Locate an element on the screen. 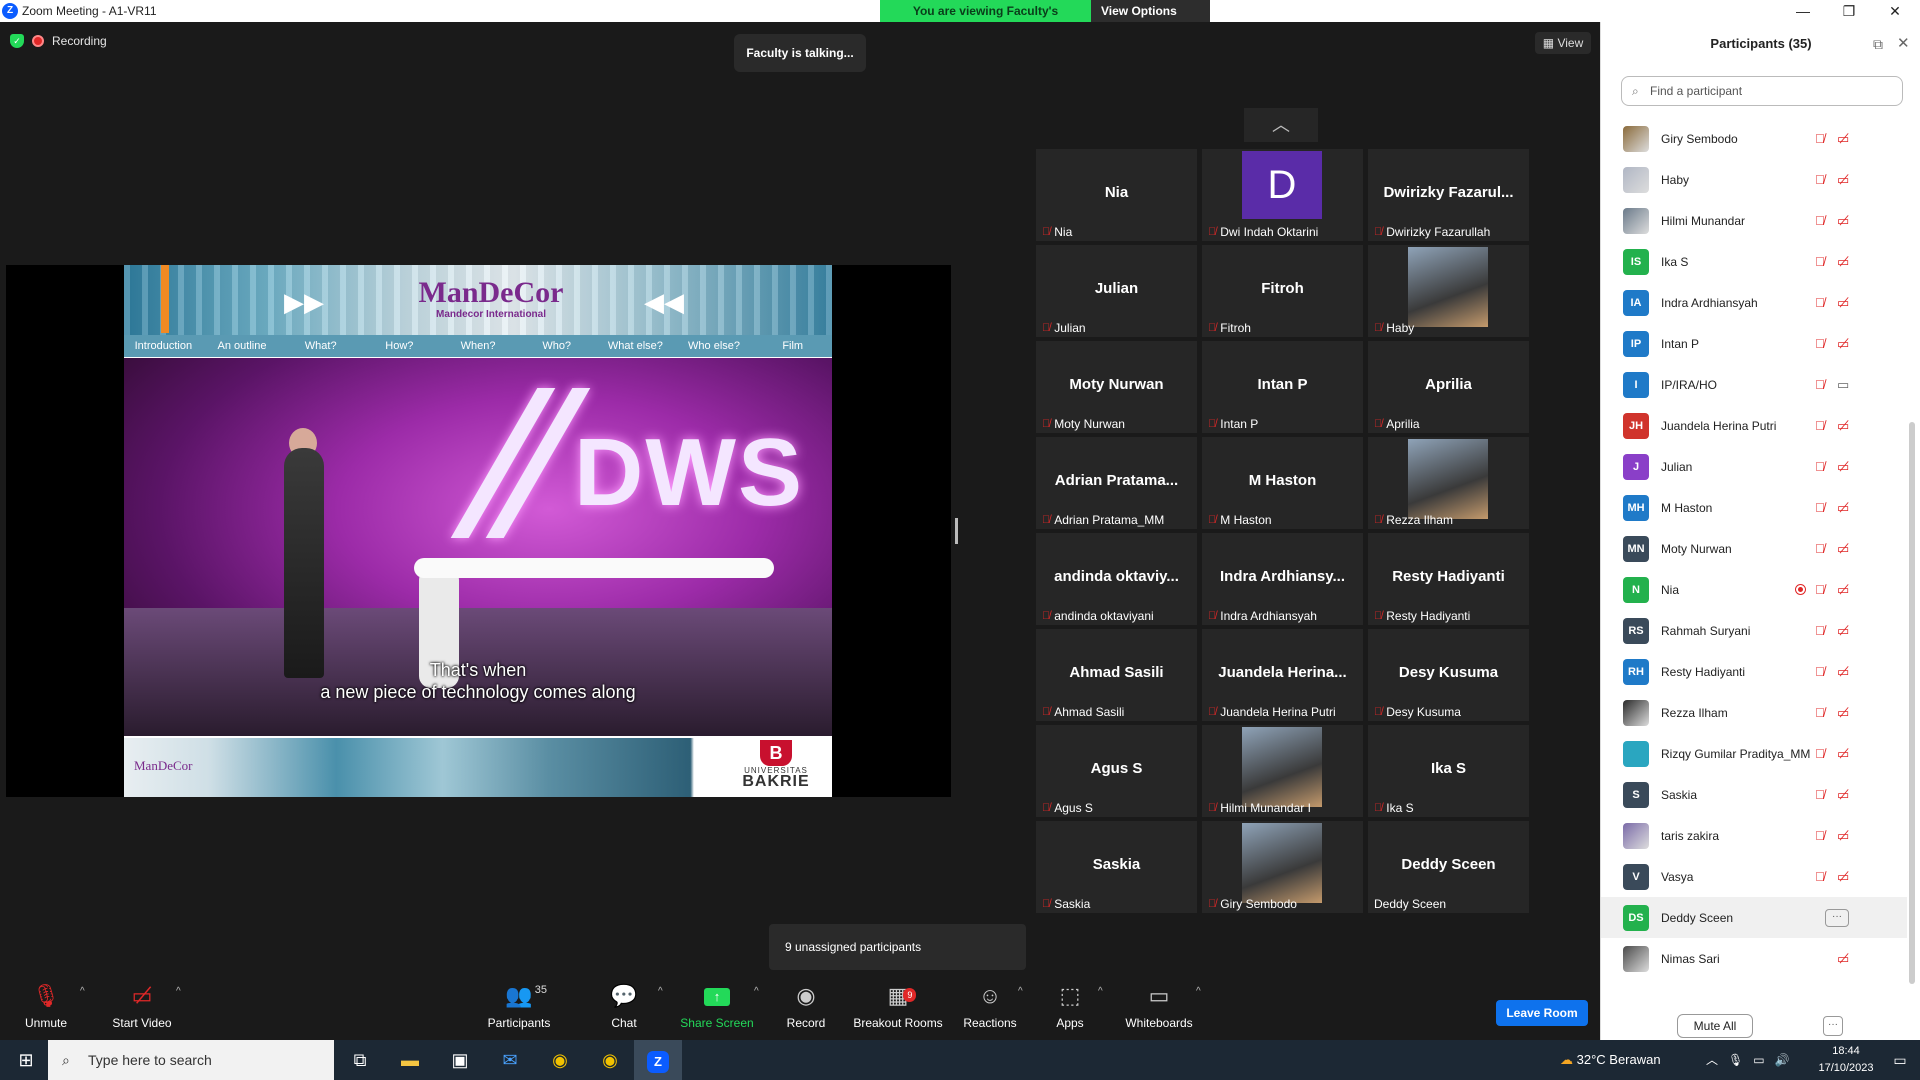 This screenshot has height=1080, width=1920. task-view-icon: ⧉ is located at coordinates (360, 1060).